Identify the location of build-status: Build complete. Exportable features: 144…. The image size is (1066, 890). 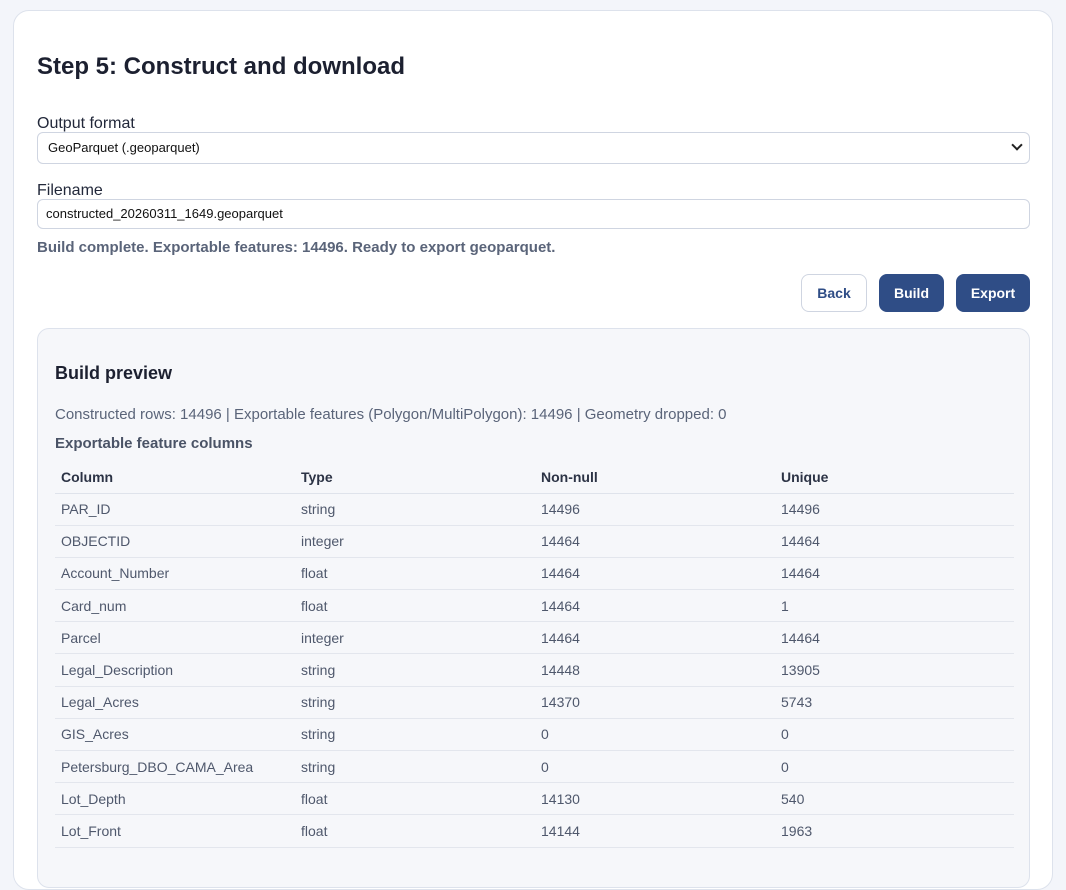
(296, 247).